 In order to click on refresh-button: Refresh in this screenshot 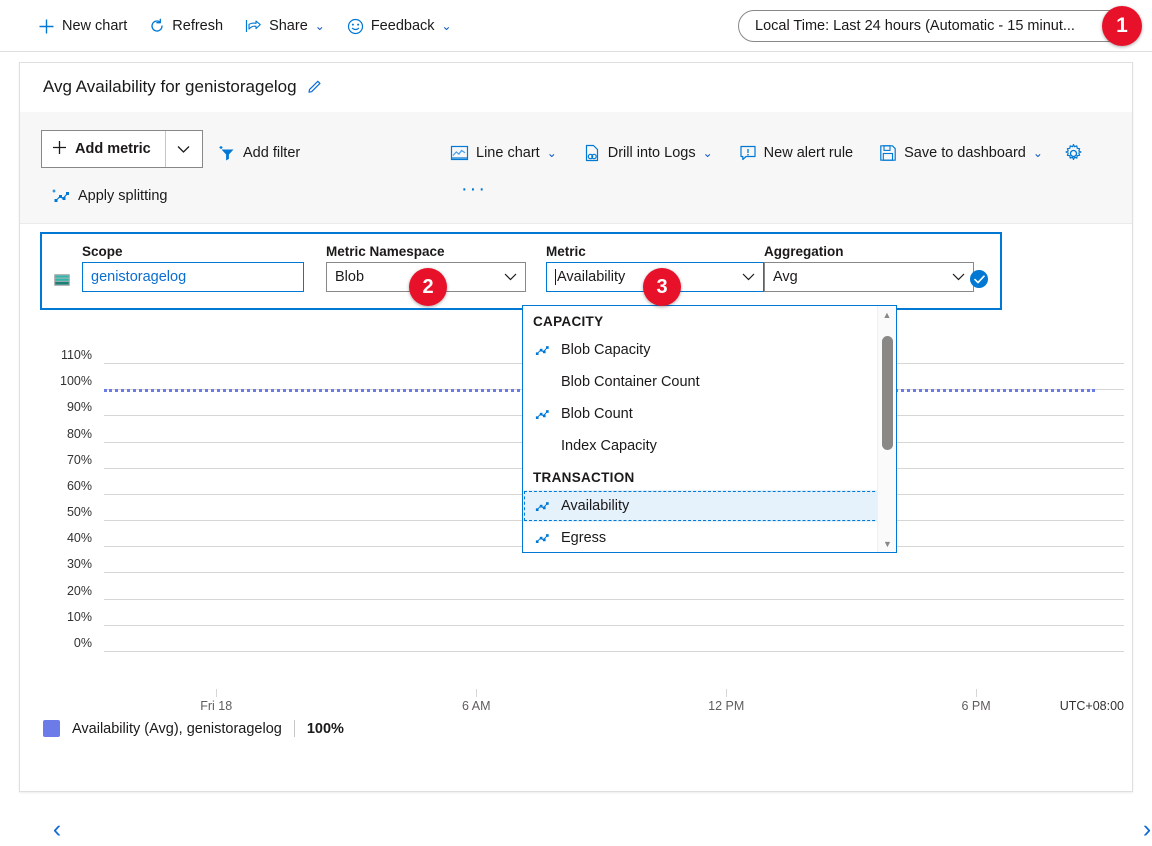, I will do `click(186, 26)`.